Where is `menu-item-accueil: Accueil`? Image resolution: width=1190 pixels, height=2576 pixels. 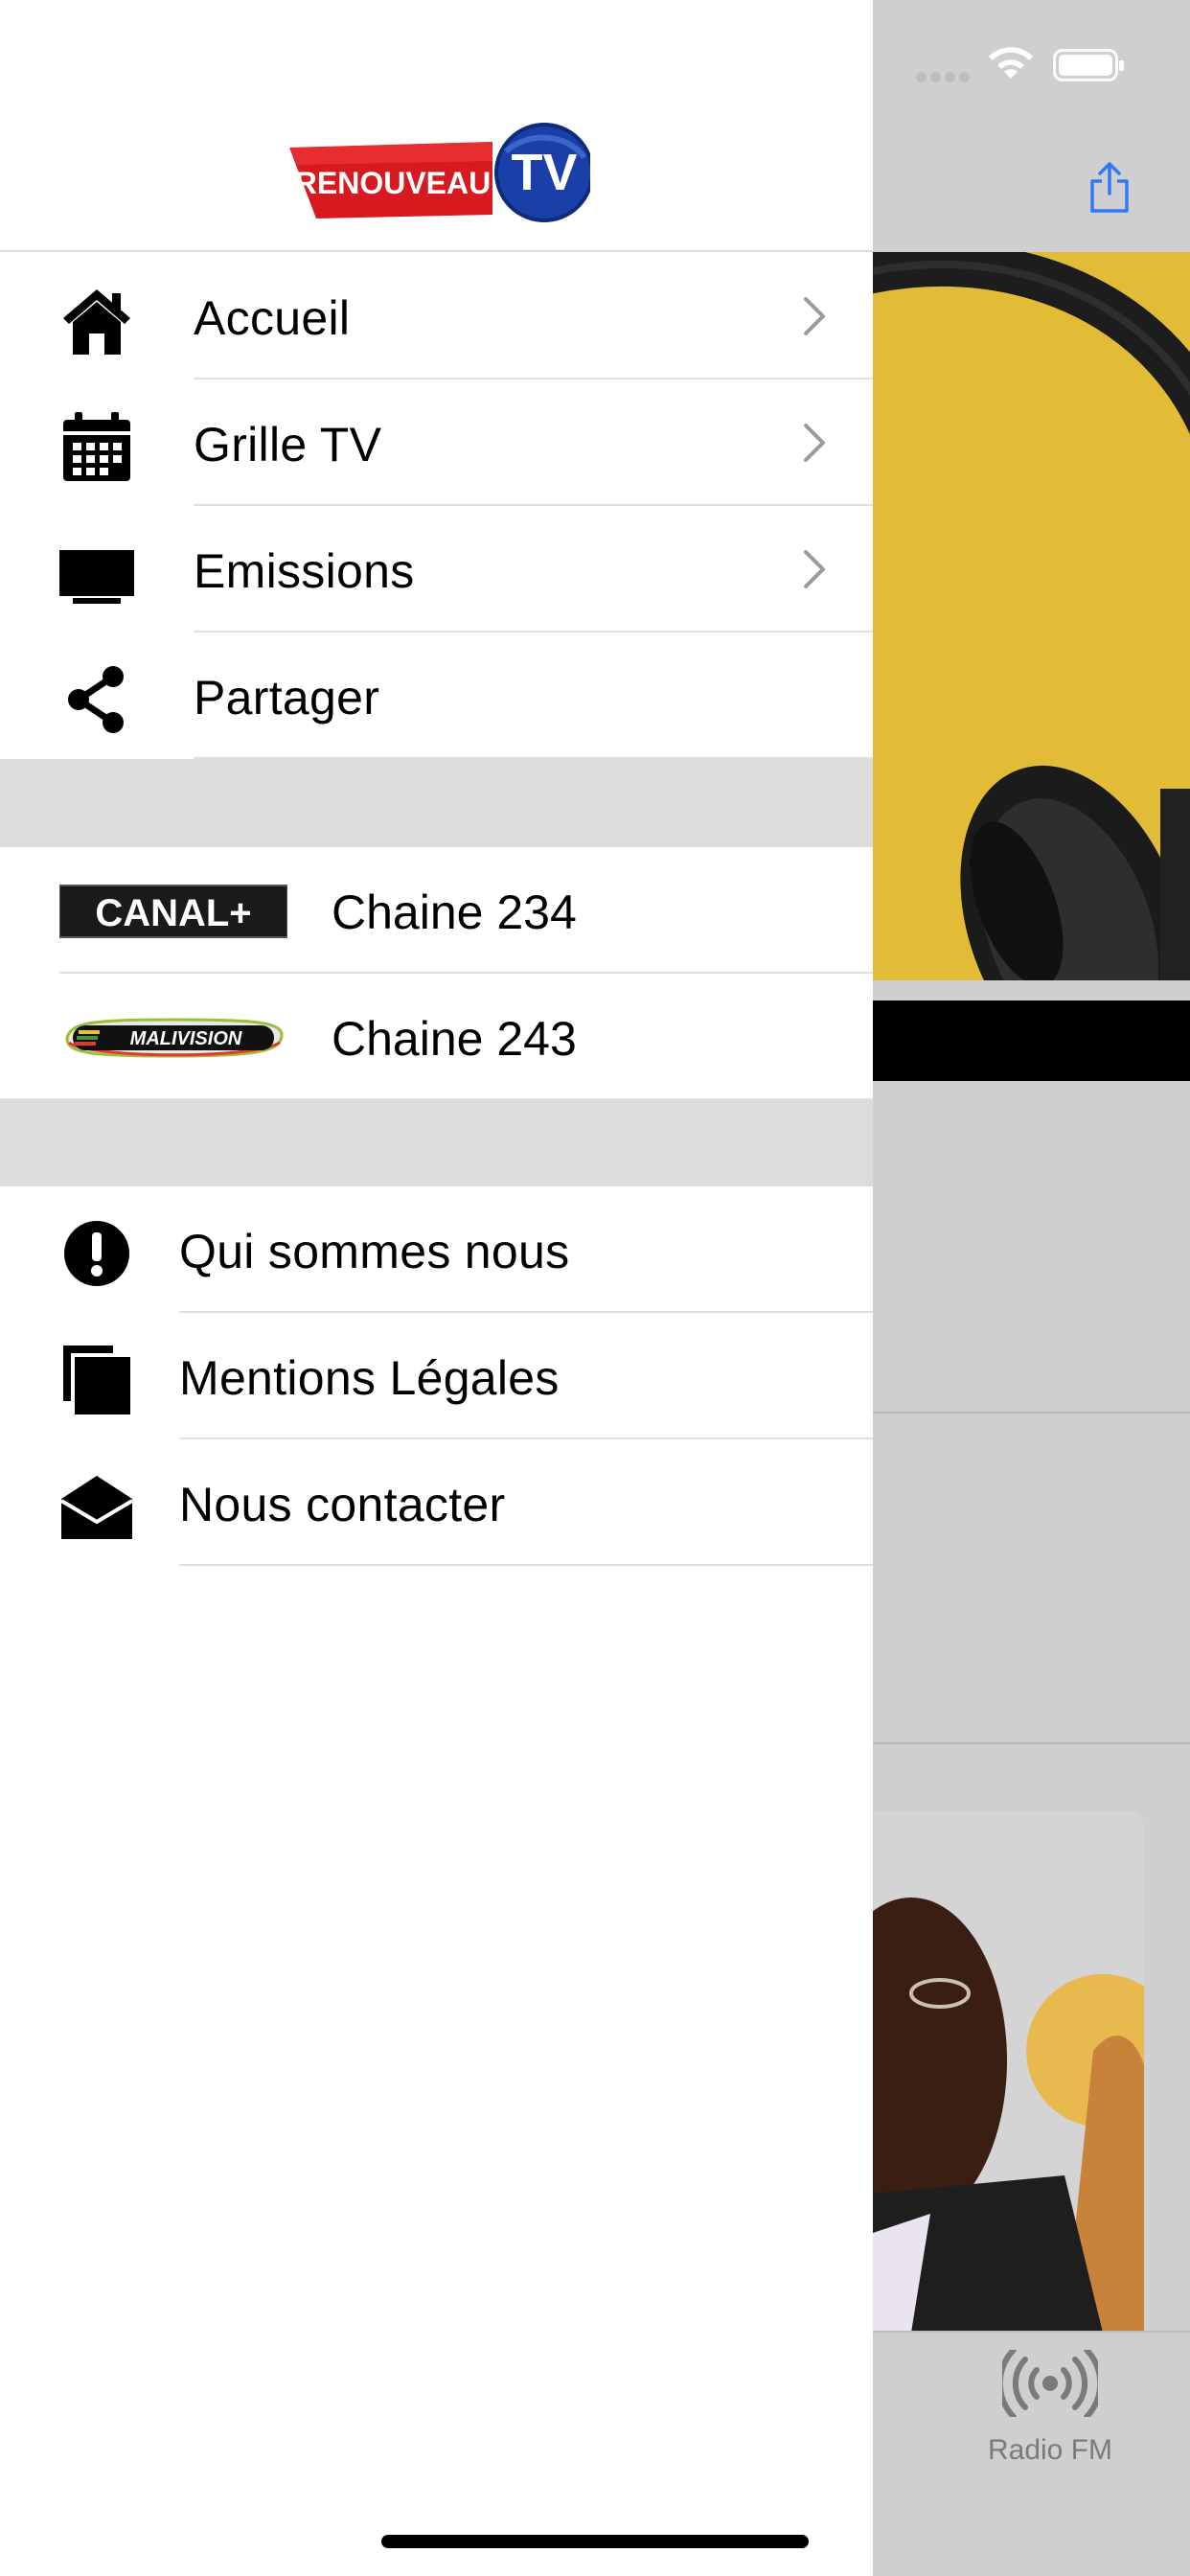
menu-item-accueil: Accueil is located at coordinates (437, 316).